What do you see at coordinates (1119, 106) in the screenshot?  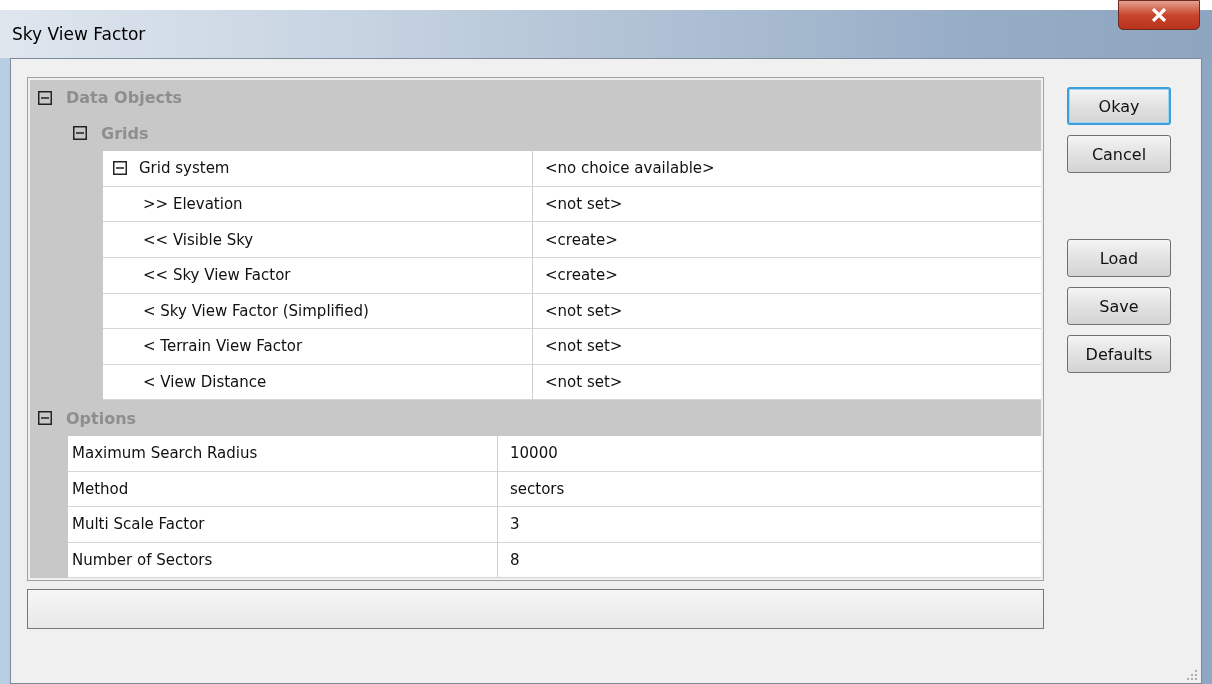 I see `dialog-button: Okay` at bounding box center [1119, 106].